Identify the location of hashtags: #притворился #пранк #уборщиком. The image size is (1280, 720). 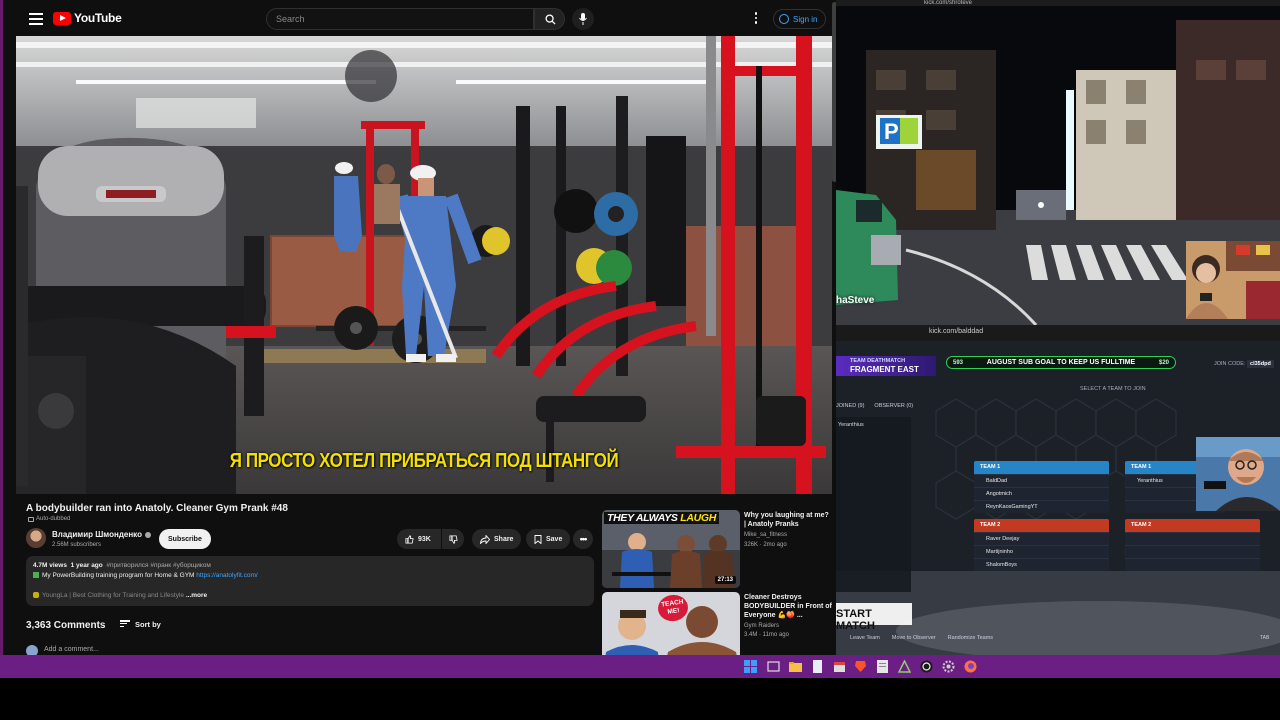
(158, 565).